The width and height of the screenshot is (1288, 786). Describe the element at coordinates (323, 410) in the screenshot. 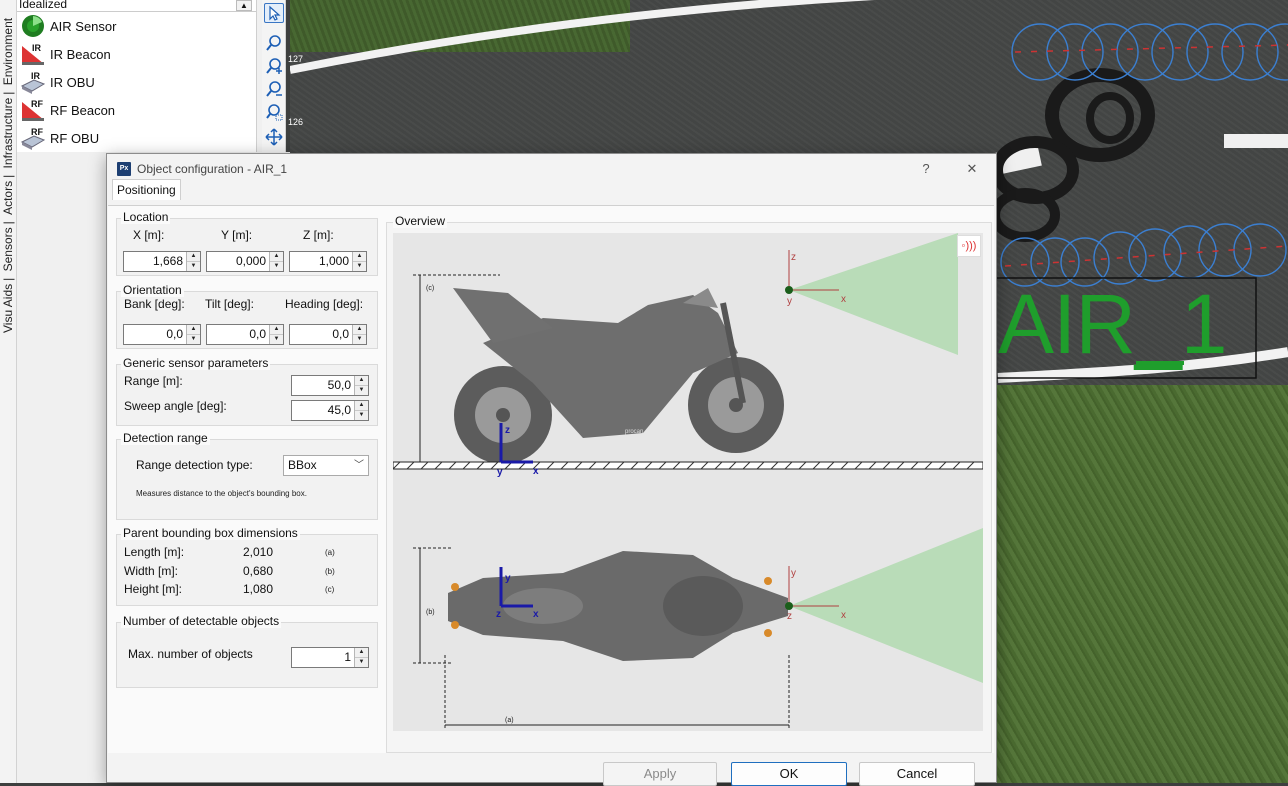

I see `sweep-angle-value: 45,0` at that location.